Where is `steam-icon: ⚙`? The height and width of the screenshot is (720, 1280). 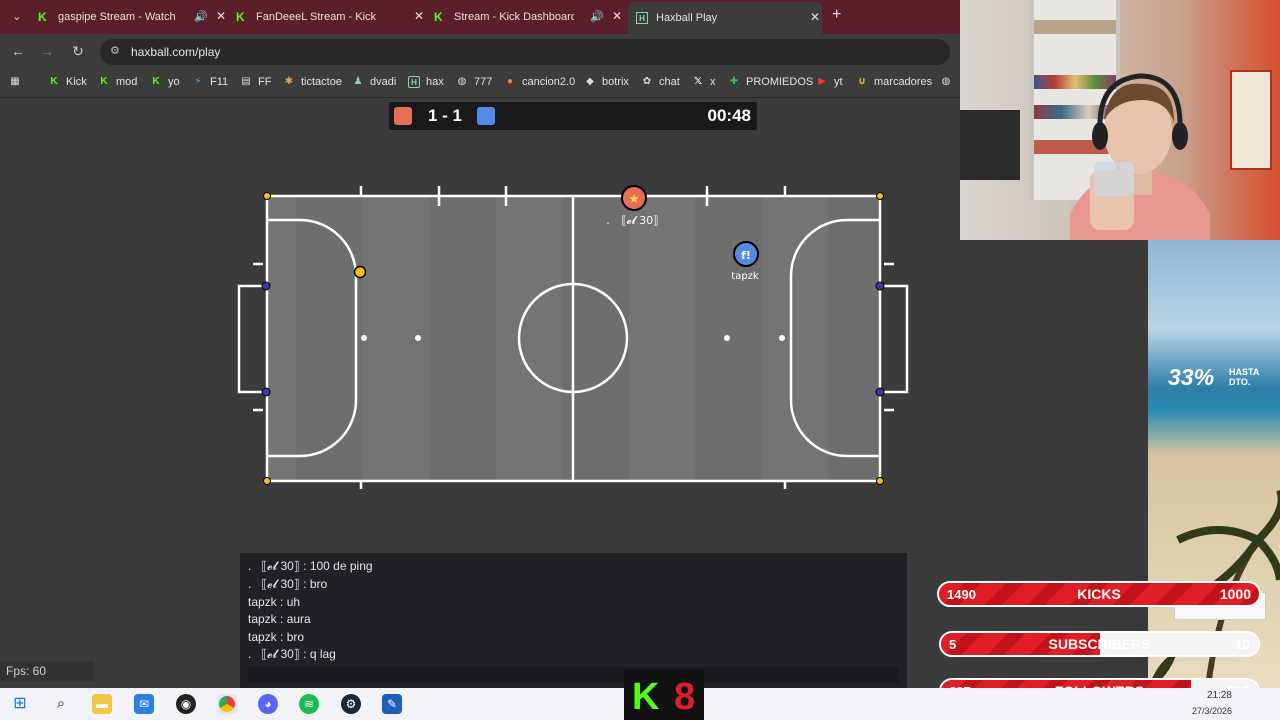 steam-icon: ⚙ is located at coordinates (351, 704).